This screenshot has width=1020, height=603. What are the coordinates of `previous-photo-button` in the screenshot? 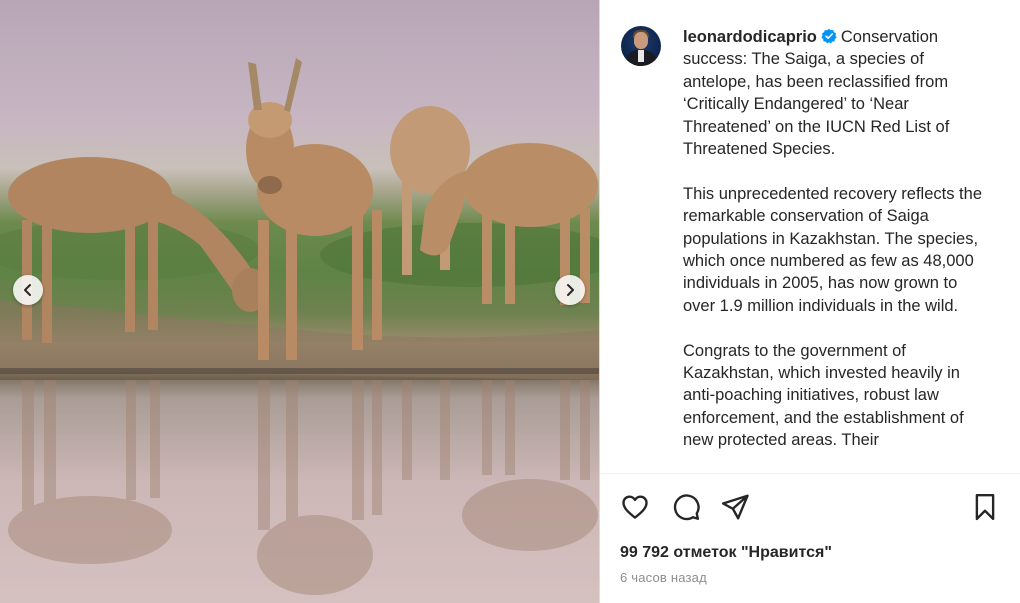 It's located at (28, 290).